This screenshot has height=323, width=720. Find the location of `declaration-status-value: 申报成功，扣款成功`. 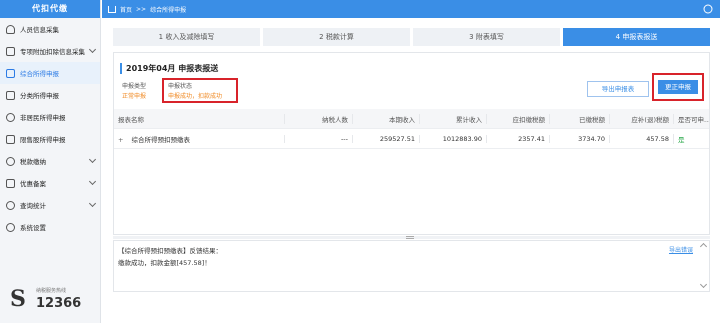

declaration-status-value: 申报成功，扣款成功 is located at coordinates (195, 96).